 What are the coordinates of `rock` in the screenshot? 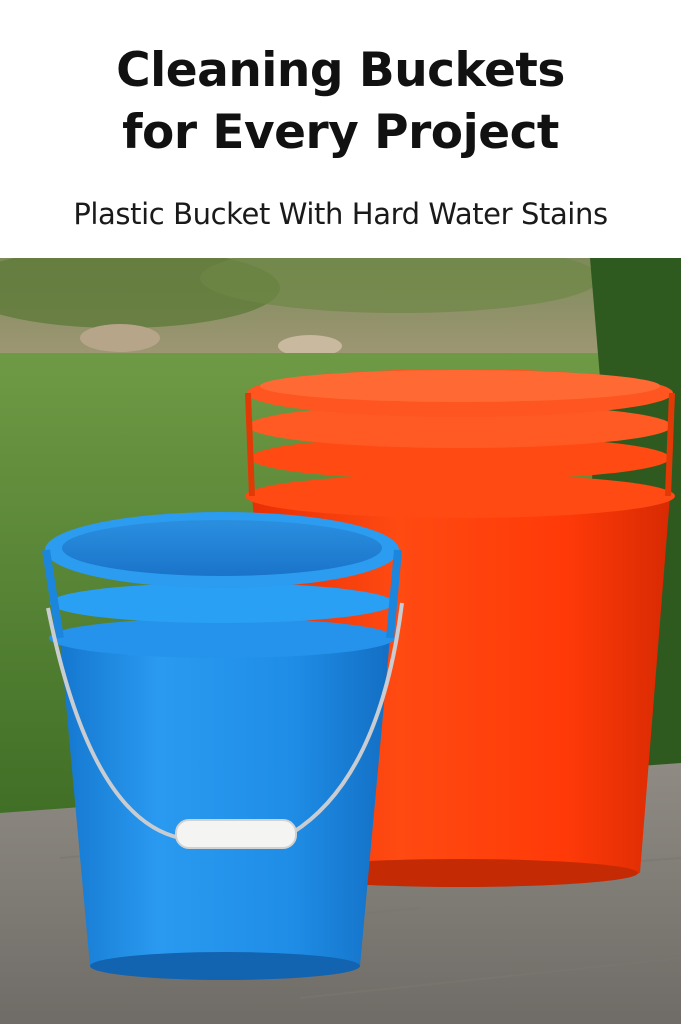 It's located at (120, 338).